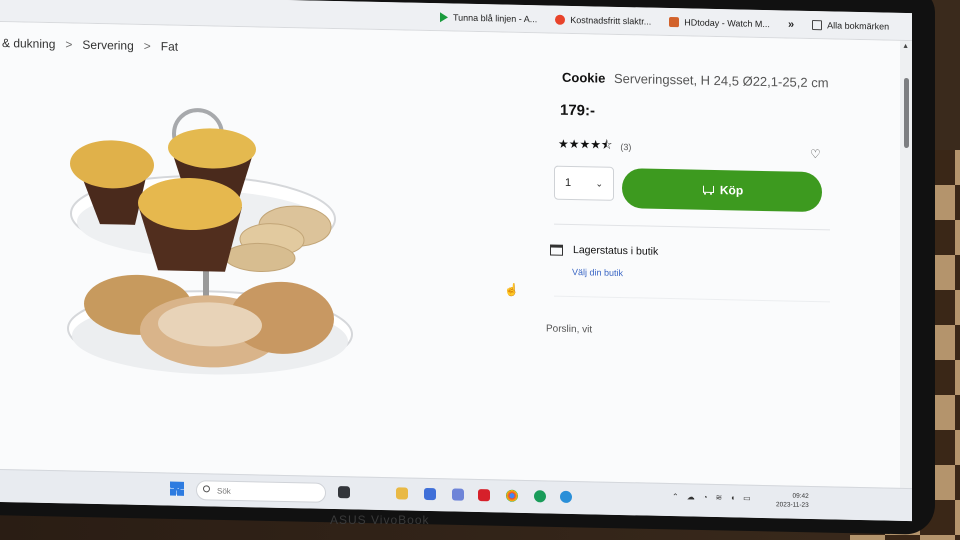 Image resolution: width=960 pixels, height=540 pixels. Describe the element at coordinates (791, 24) in the screenshot. I see `bookmarks-more-button: »` at that location.